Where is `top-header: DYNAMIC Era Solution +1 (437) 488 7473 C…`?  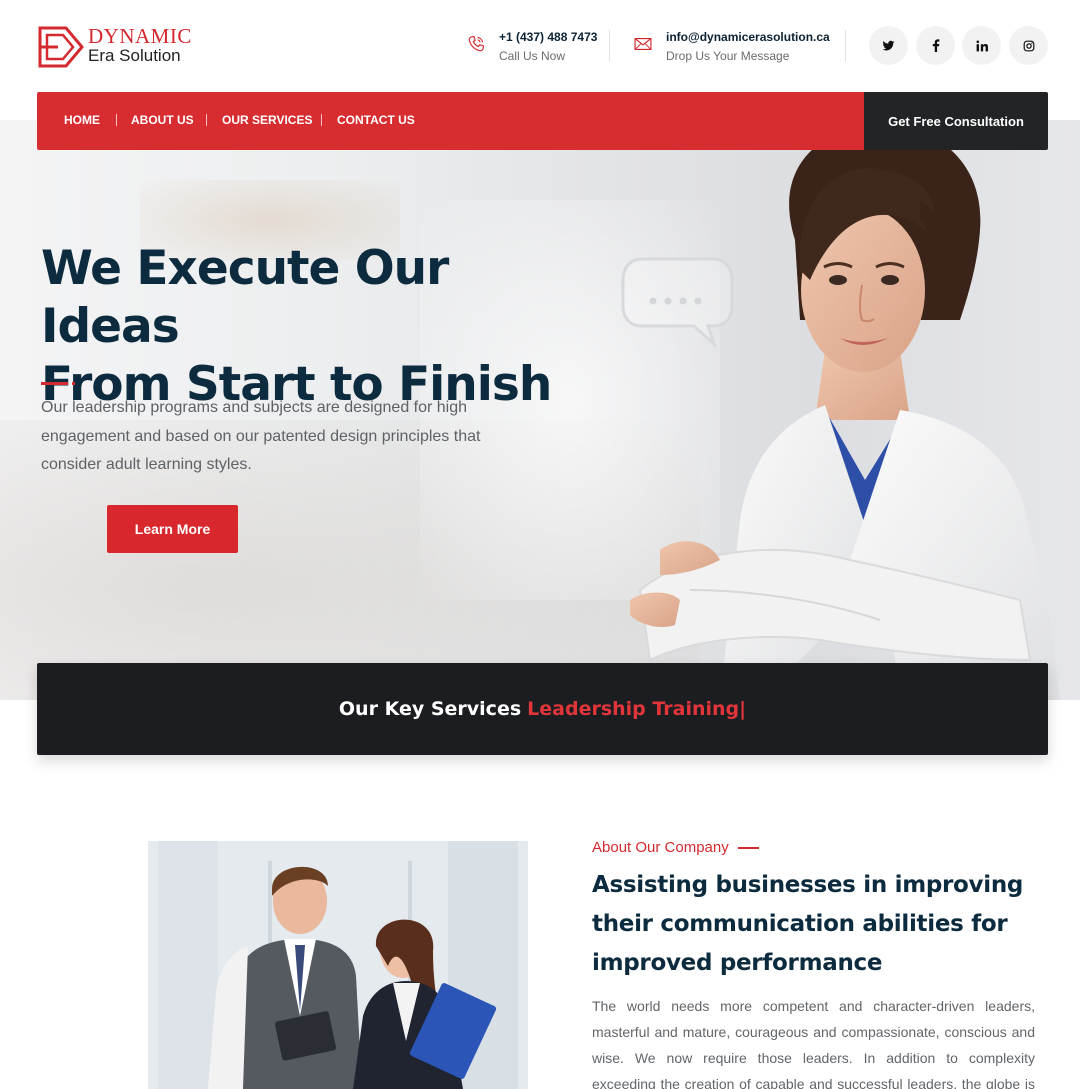 top-header: DYNAMIC Era Solution +1 (437) 488 7473 C… is located at coordinates (540, 46).